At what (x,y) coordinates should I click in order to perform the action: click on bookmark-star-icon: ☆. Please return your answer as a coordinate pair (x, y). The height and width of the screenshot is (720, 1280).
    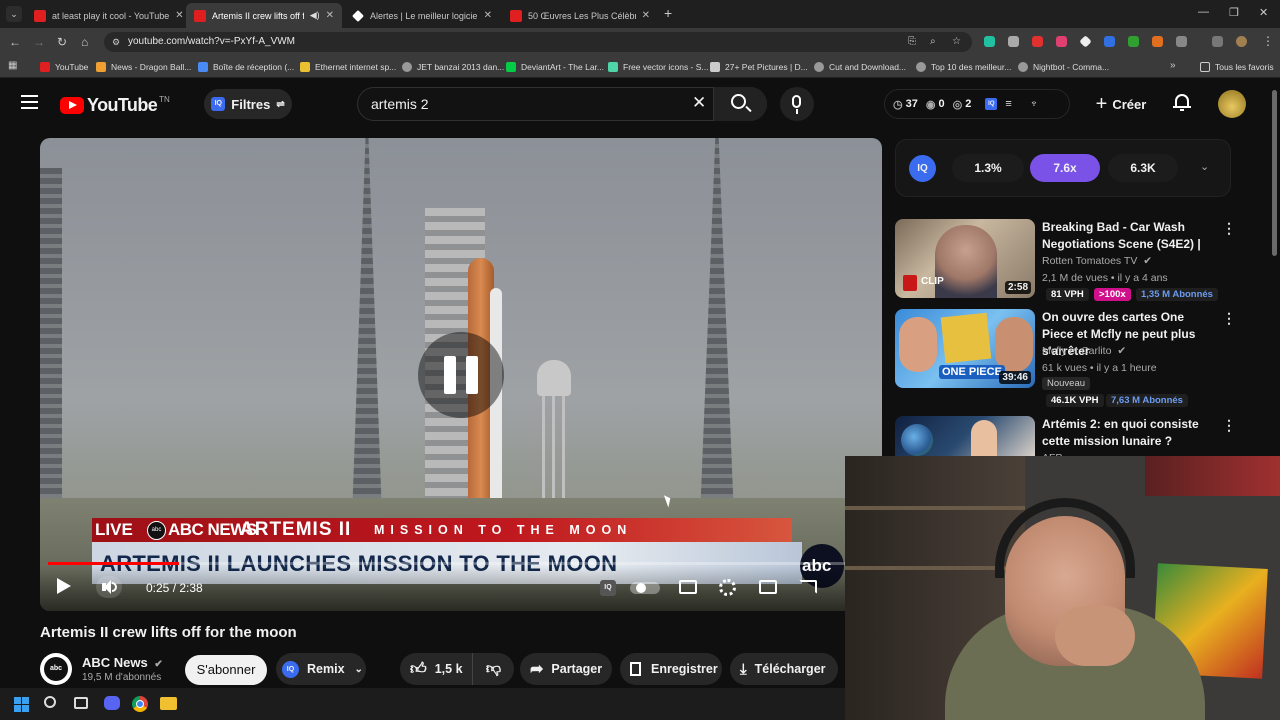
    Looking at the image, I should click on (956, 42).